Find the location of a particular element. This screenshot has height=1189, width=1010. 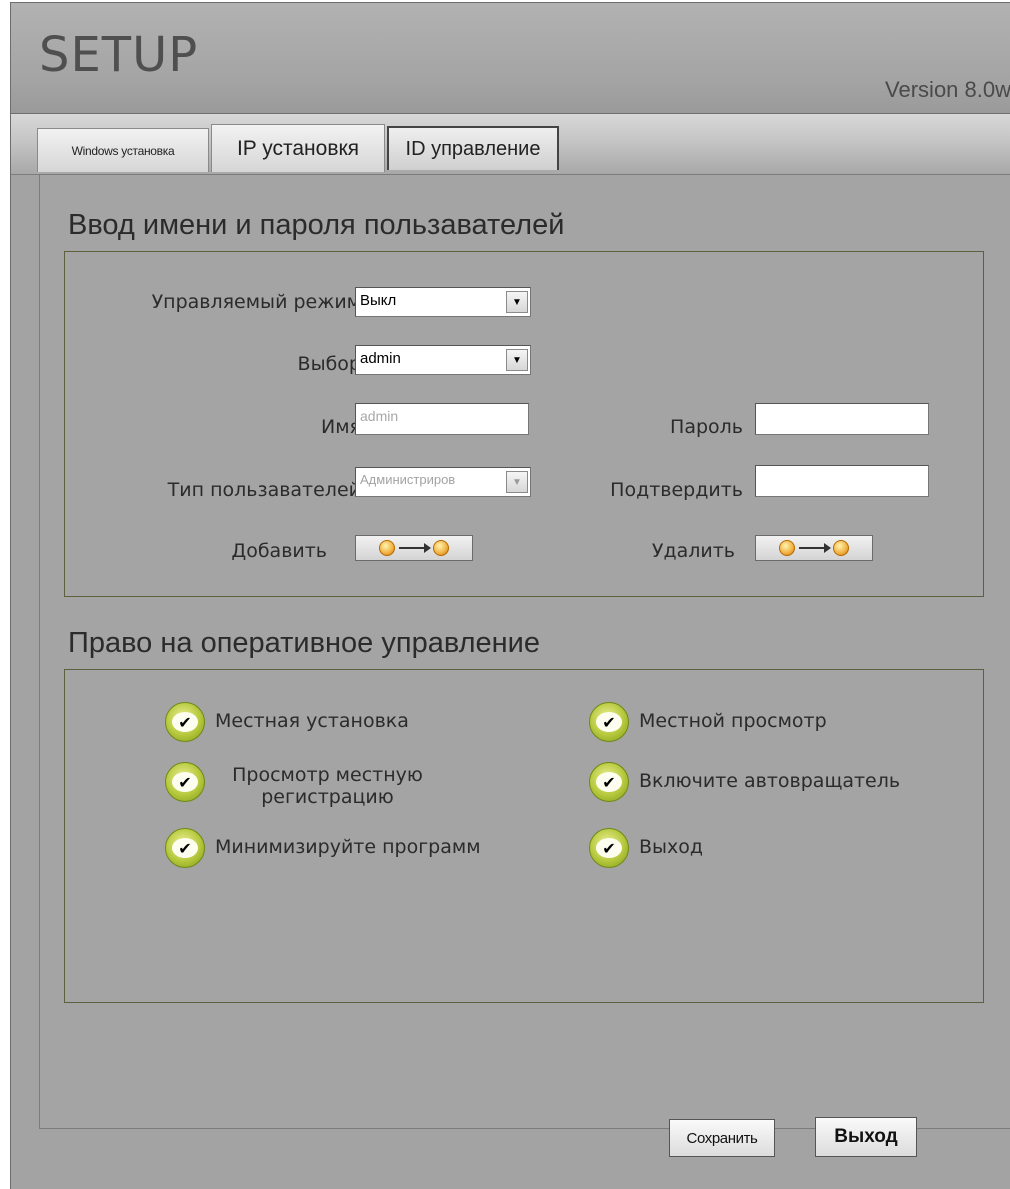

mode-label: Управляемый режим is located at coordinates (256, 302).